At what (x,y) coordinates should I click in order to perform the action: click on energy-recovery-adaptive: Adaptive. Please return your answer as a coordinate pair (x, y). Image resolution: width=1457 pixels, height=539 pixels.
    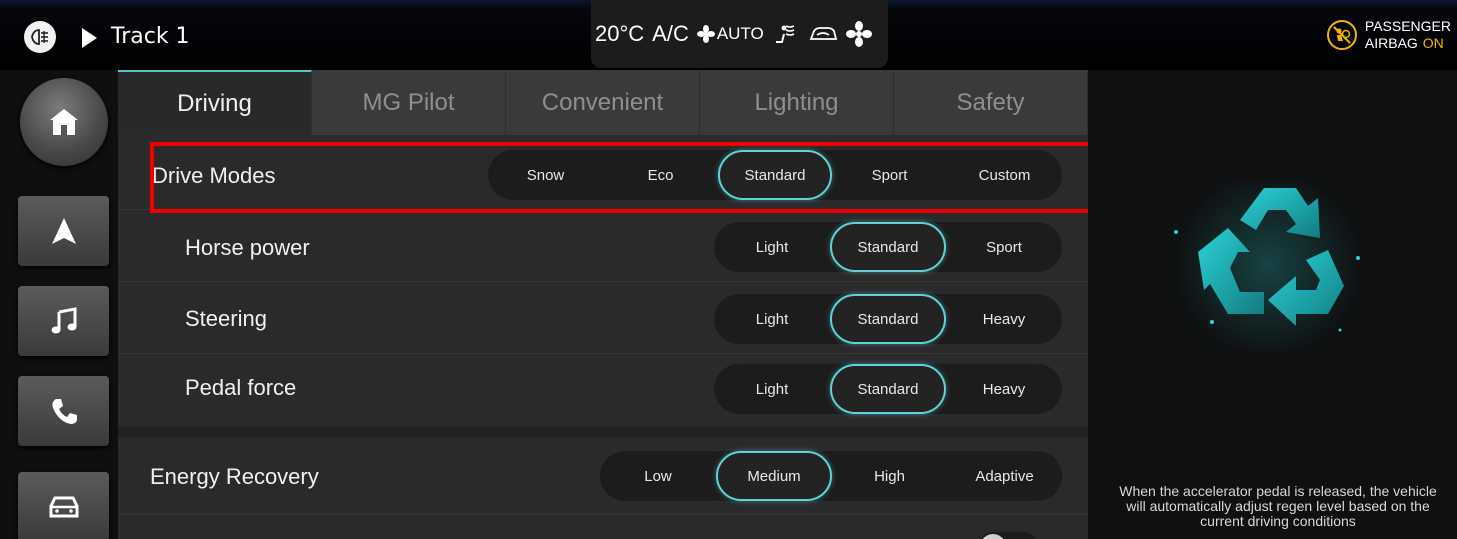
    Looking at the image, I should click on (1004, 476).